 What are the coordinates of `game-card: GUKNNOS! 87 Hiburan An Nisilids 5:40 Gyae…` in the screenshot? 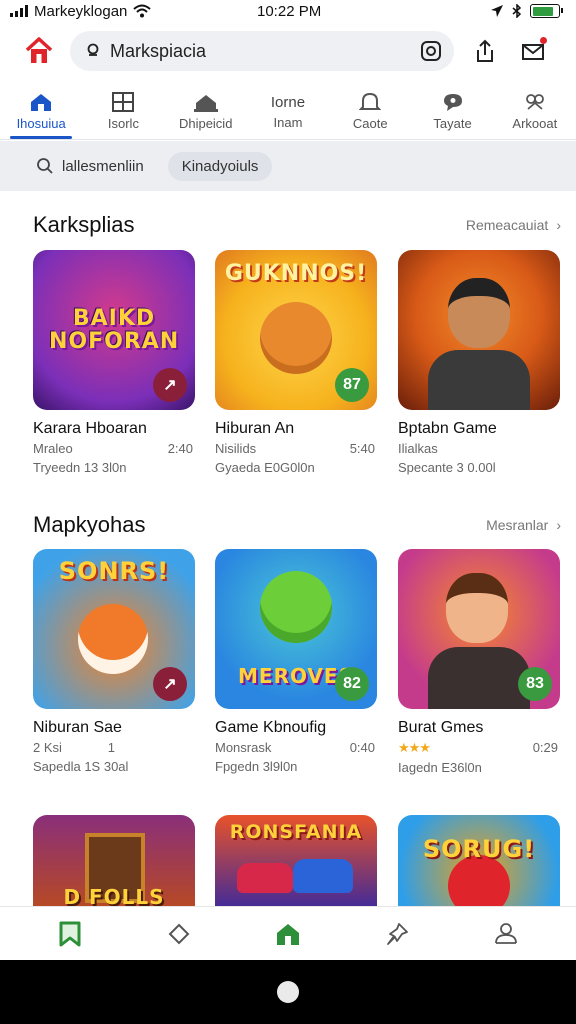 It's located at (296, 362).